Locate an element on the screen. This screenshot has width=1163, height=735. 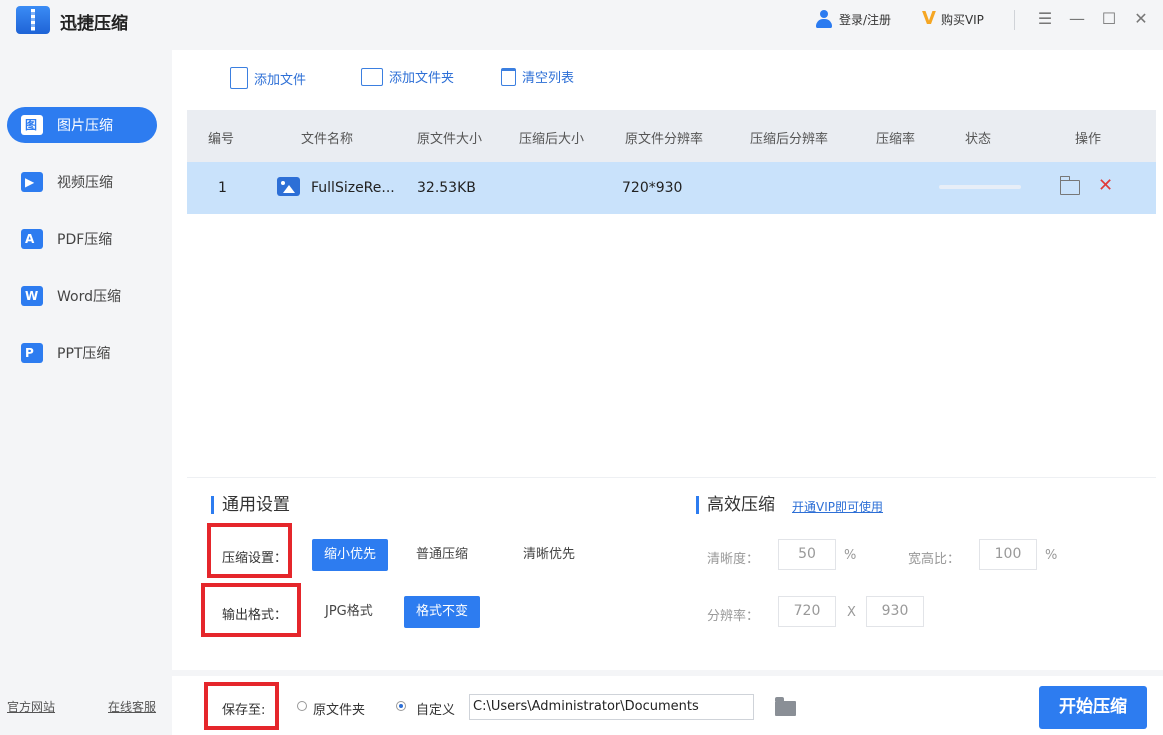
add-file-label: 添加文件 is located at coordinates (280, 80).